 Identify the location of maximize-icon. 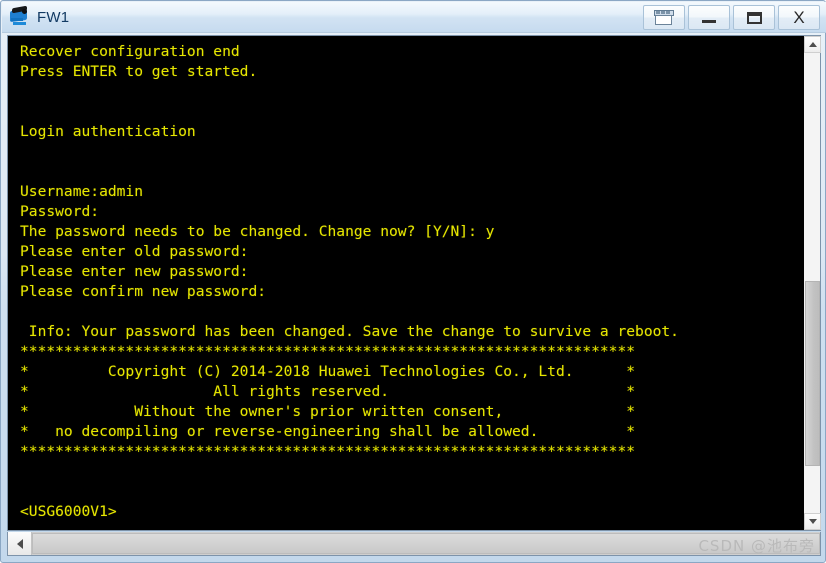
(754, 17).